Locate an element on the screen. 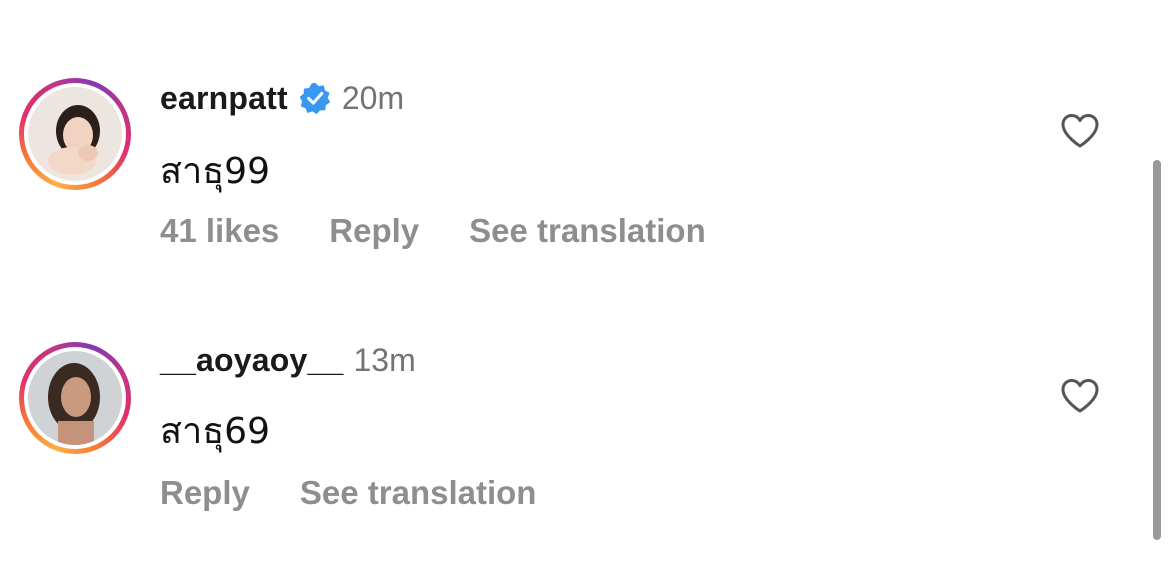  avatar-image is located at coordinates (75, 398).